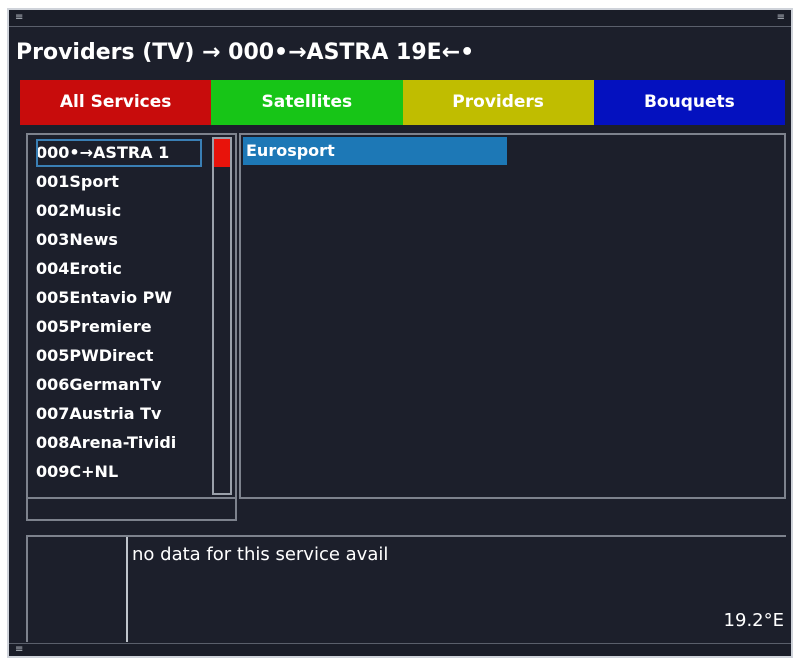  Describe the element at coordinates (245, 52) in the screenshot. I see `page-title: Providers (TV) → 000•→ASTRA 19E←•` at that location.